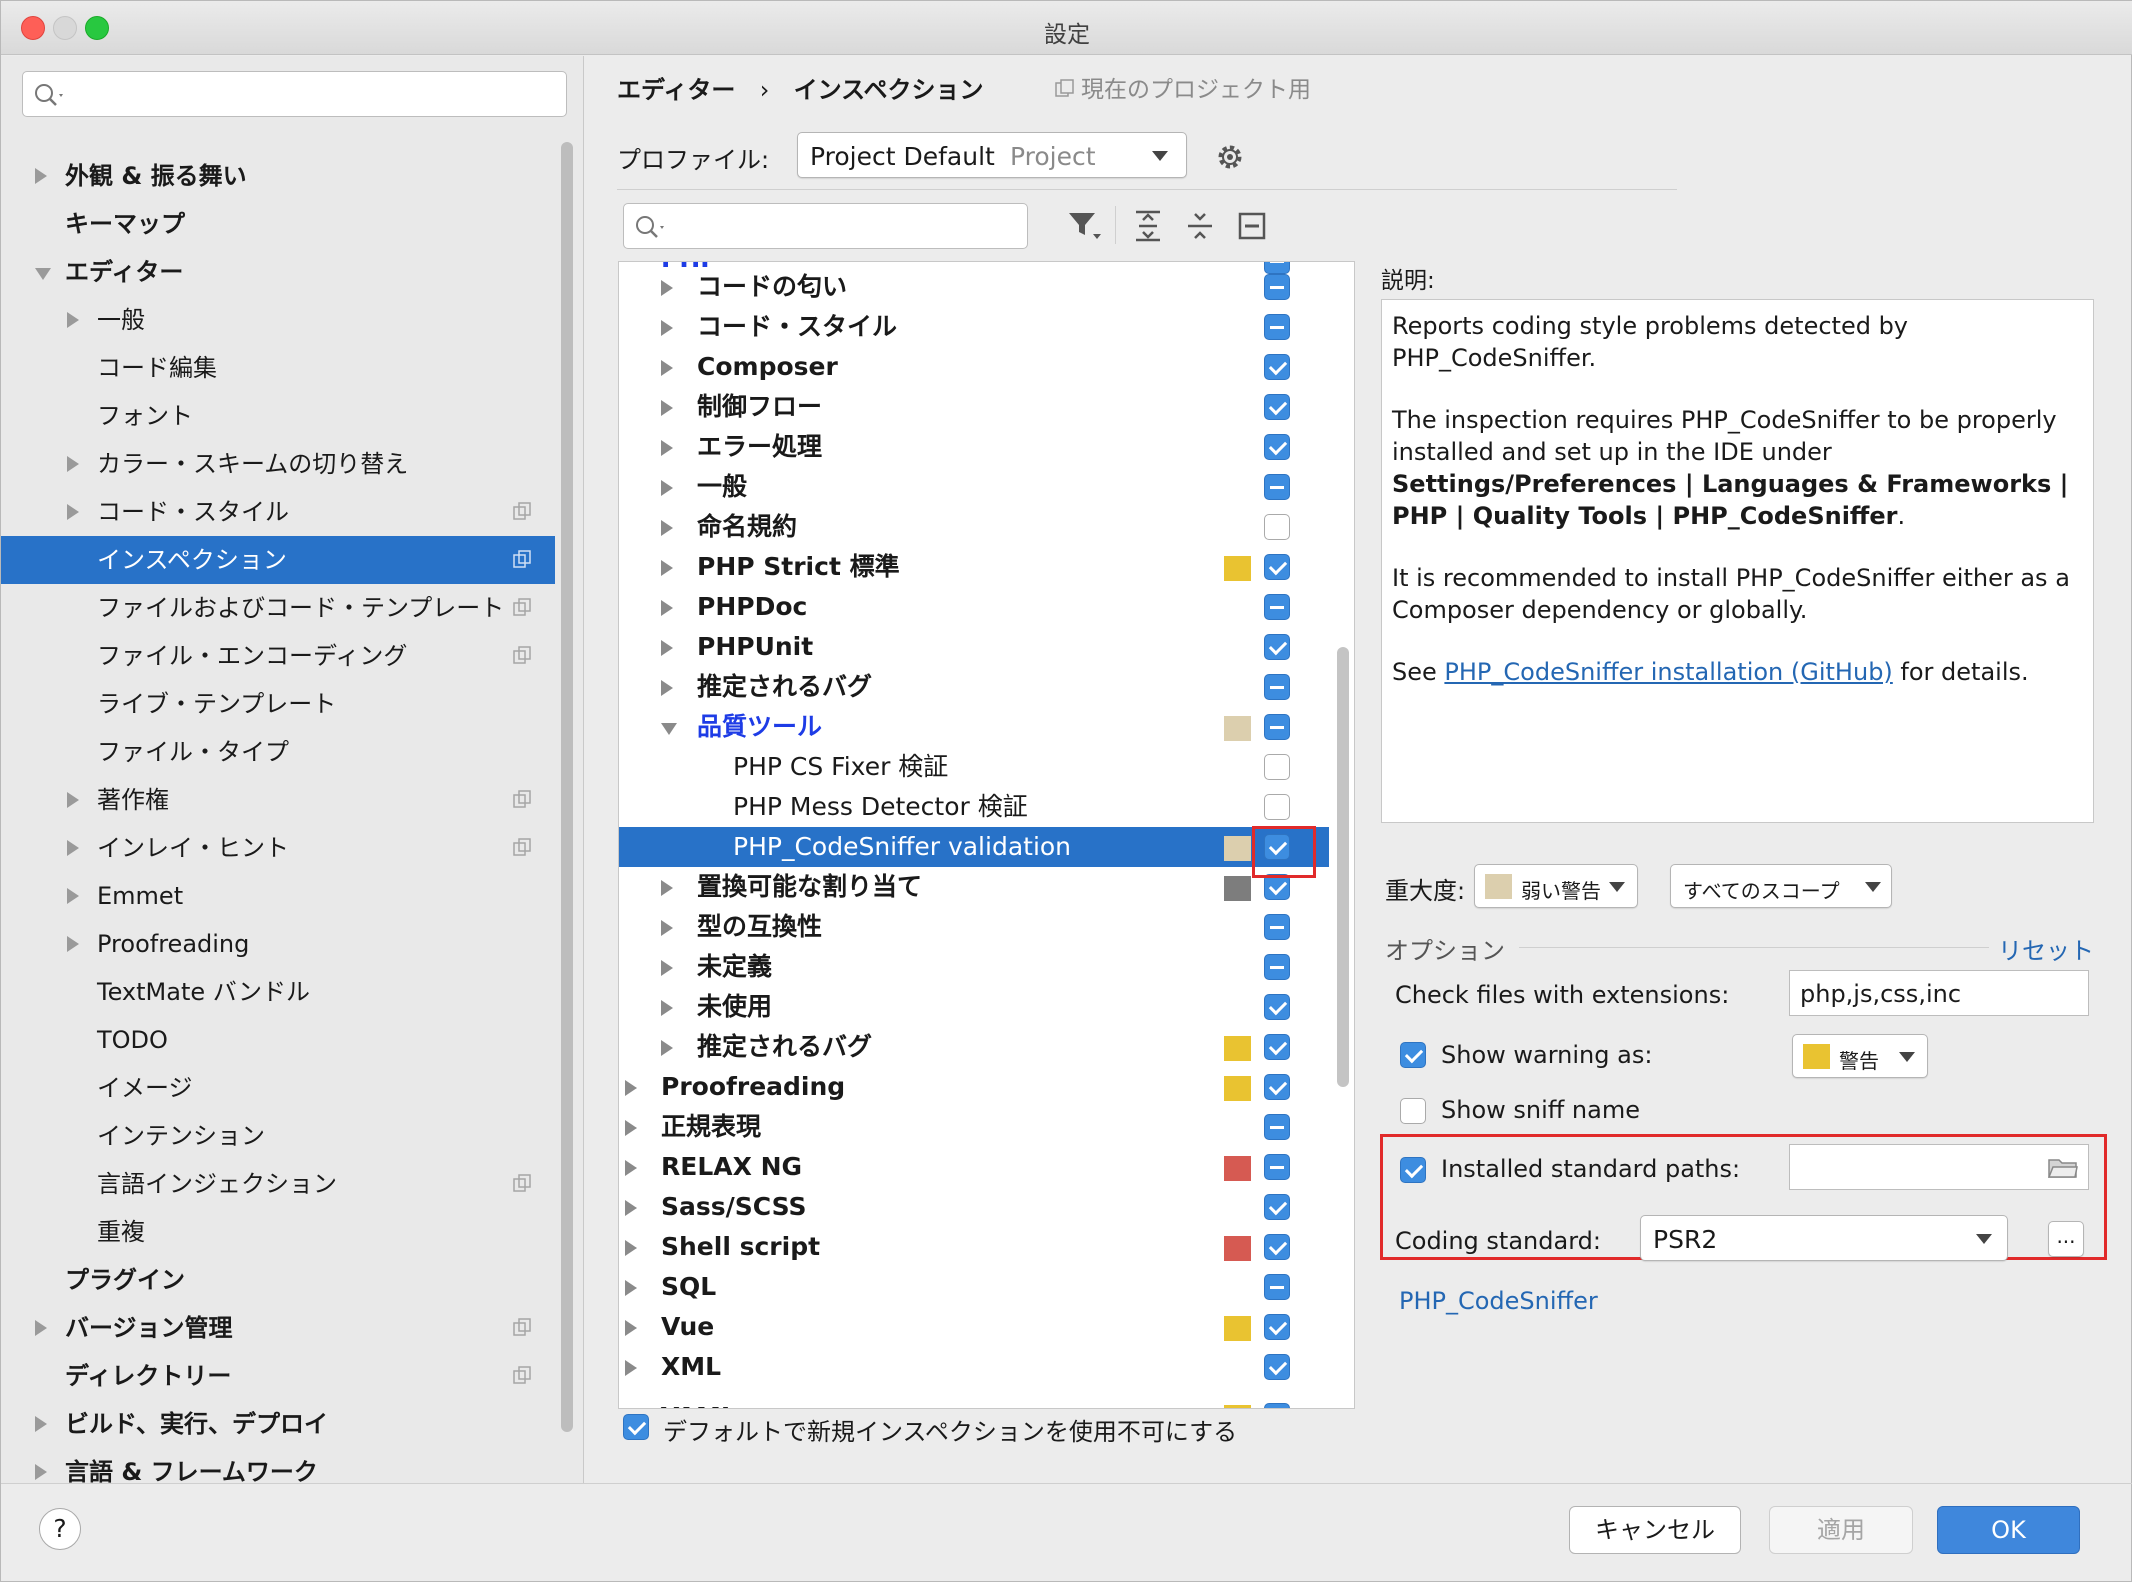  What do you see at coordinates (974, 567) in the screenshot?
I see `inspection-row: PHP Strict 標準` at bounding box center [974, 567].